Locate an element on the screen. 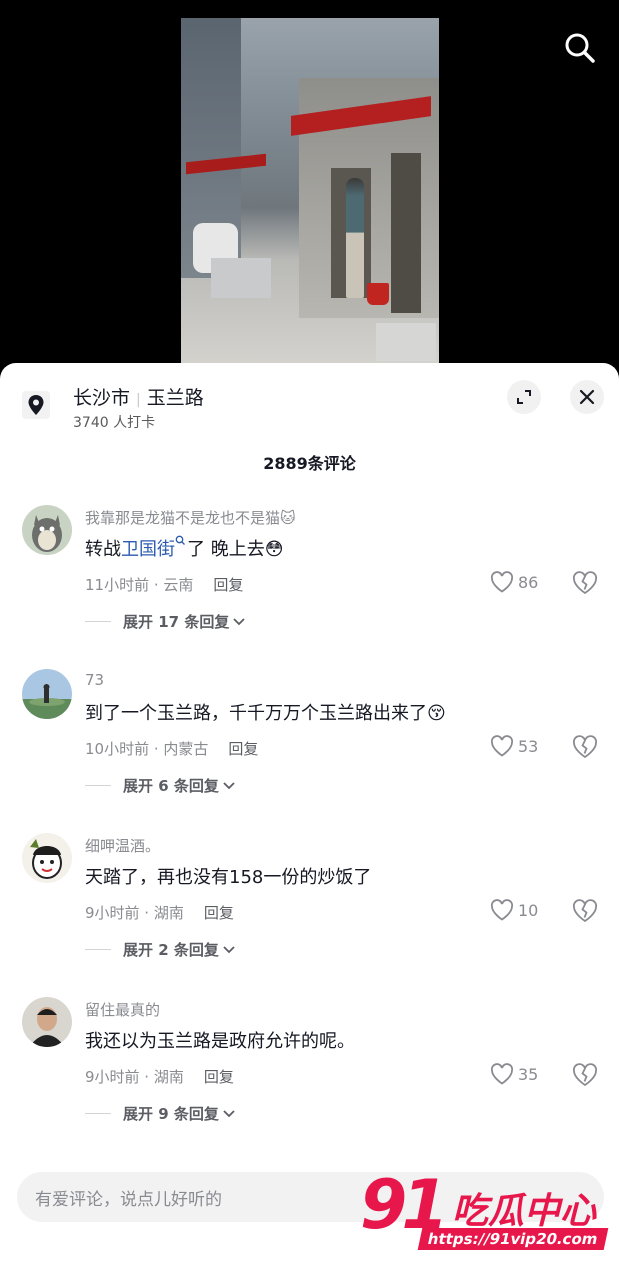  comment-meta: 11小时前 · 云南 回复 is located at coordinates (164, 584).